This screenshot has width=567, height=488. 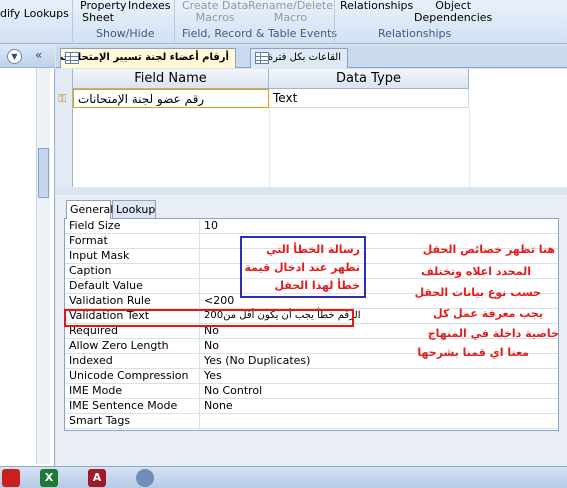 I want to click on lookups-button-partial: dify Lookups, so click(x=34, y=14).